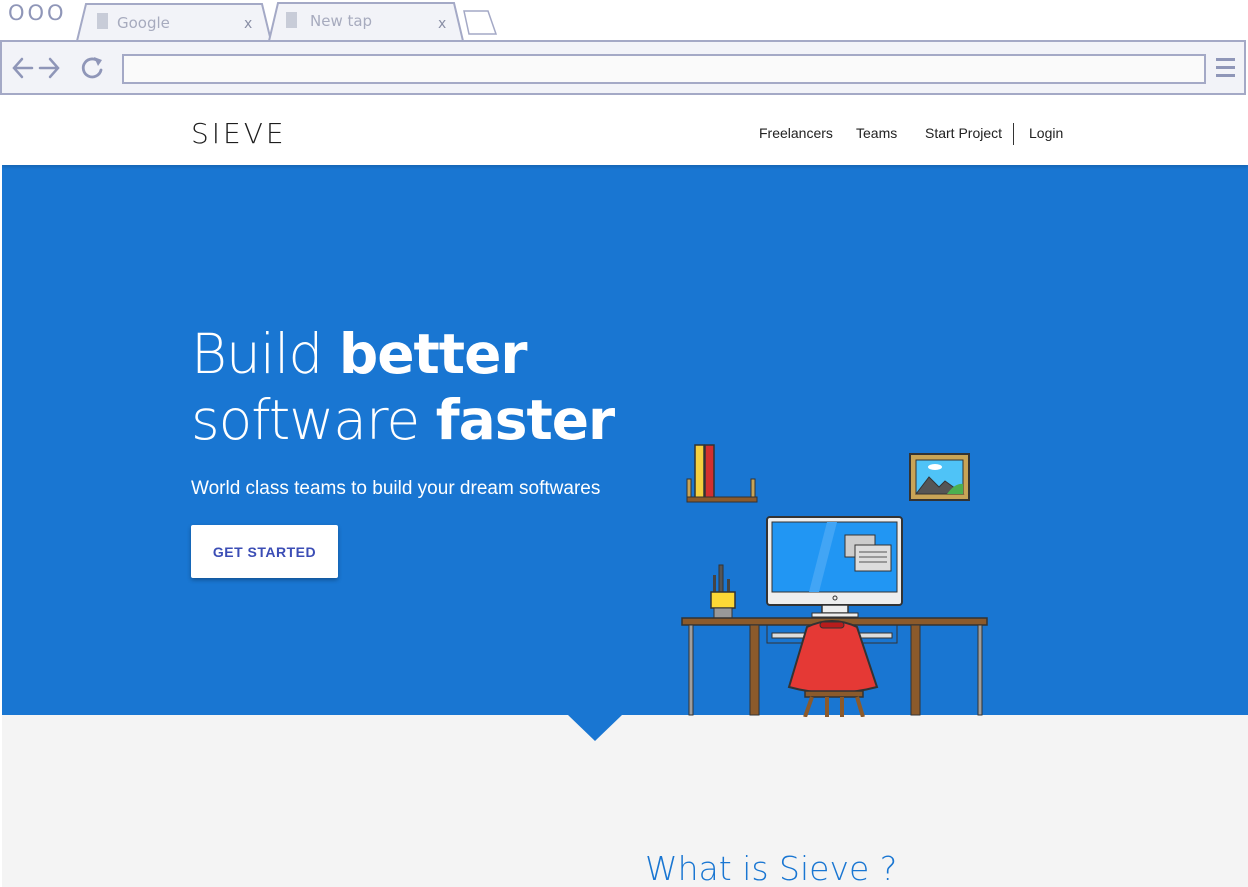 The image size is (1248, 887). I want to click on workspace-illustration, so click(834, 580).